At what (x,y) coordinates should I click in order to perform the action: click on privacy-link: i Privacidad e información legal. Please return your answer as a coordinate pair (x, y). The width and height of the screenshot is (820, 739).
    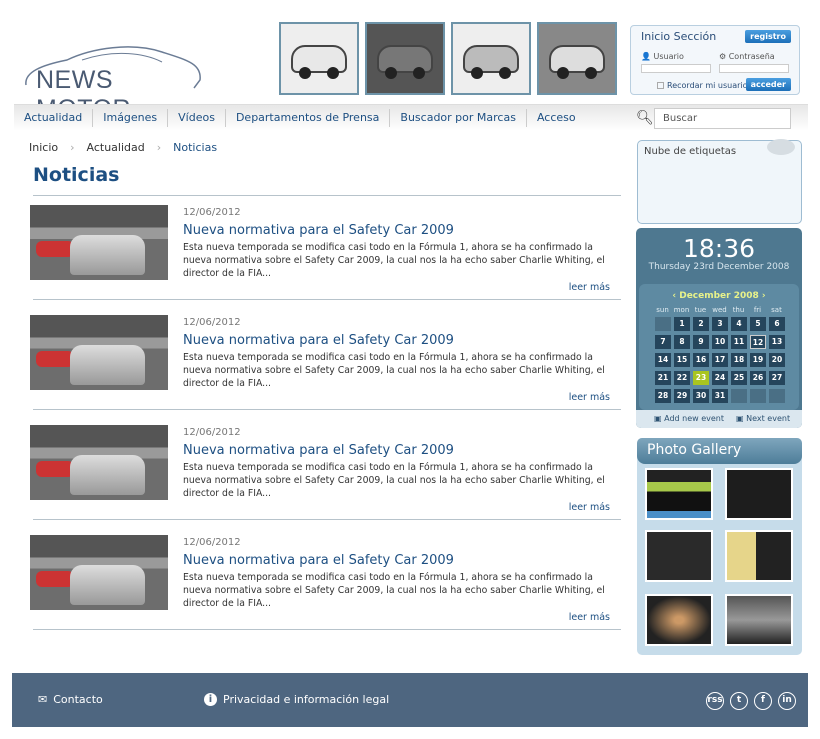
    Looking at the image, I should click on (296, 699).